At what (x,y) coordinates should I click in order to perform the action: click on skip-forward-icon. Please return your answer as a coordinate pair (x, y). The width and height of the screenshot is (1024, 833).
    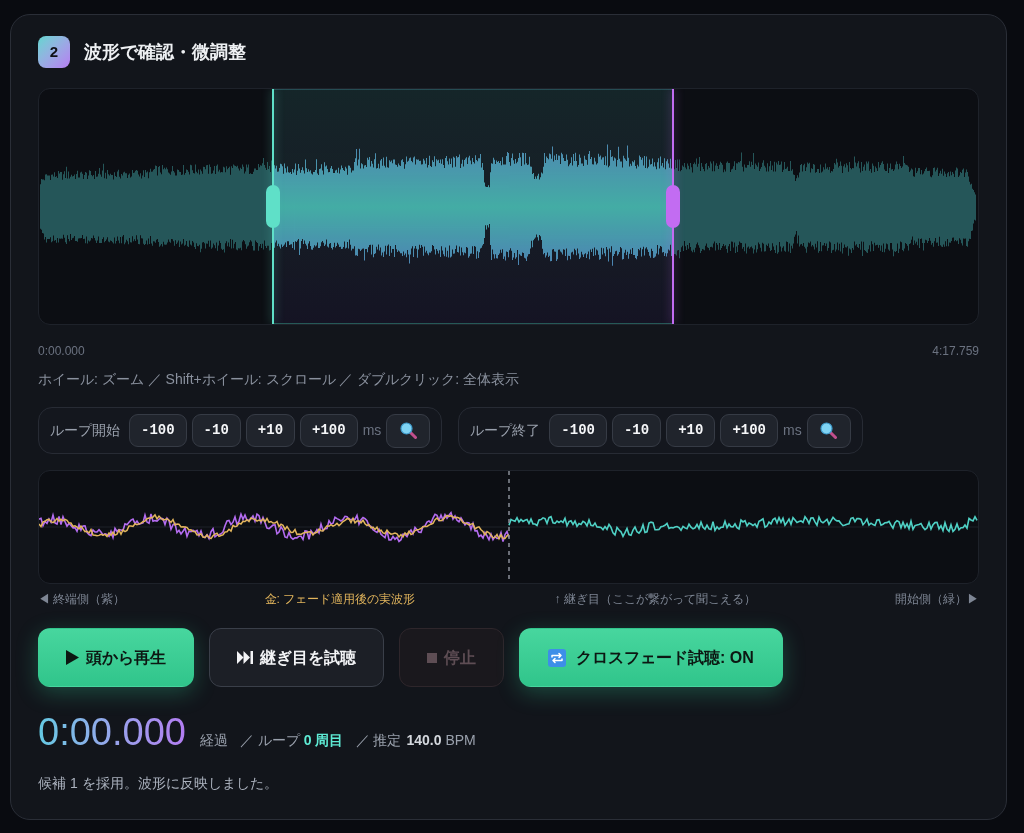
    Looking at the image, I should click on (245, 657).